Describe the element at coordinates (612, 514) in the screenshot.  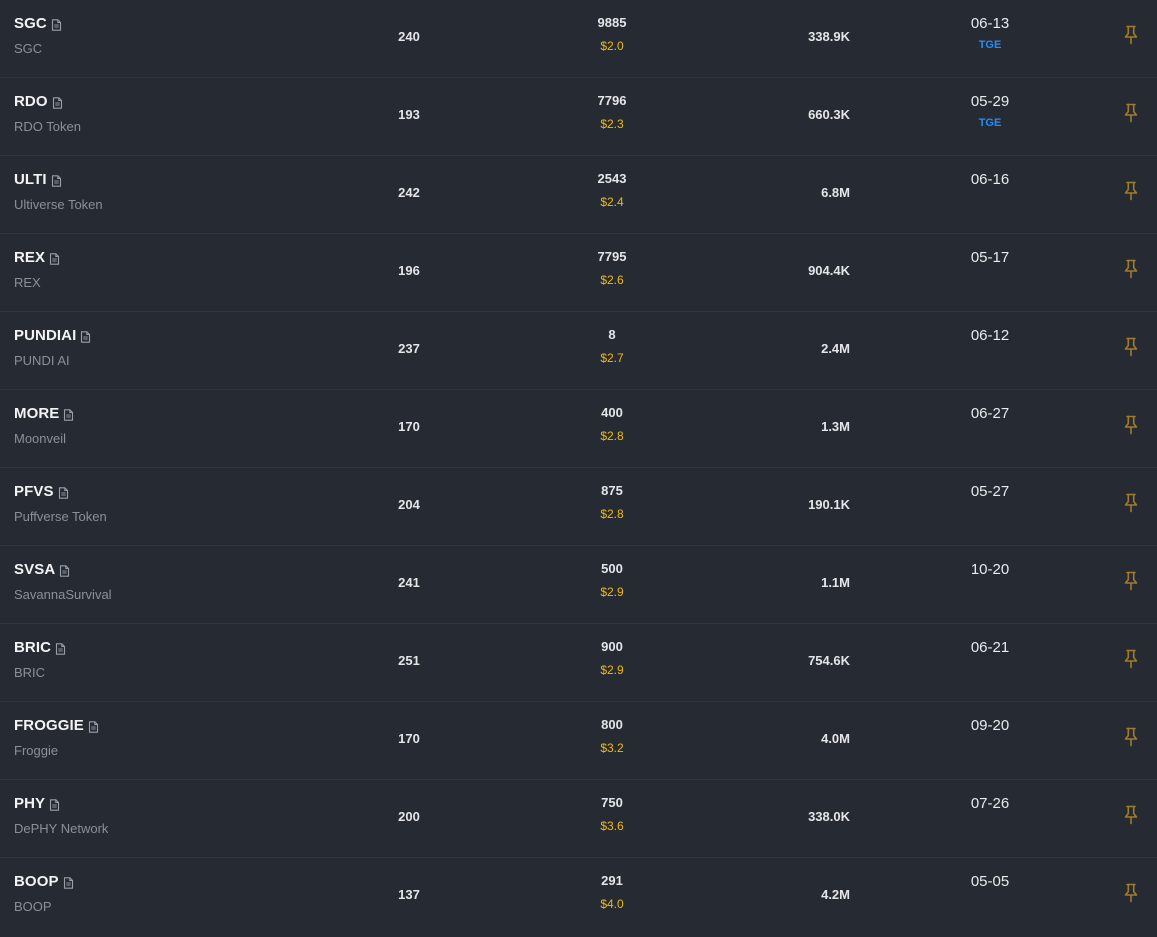
I see `price-value: $2.8` at that location.